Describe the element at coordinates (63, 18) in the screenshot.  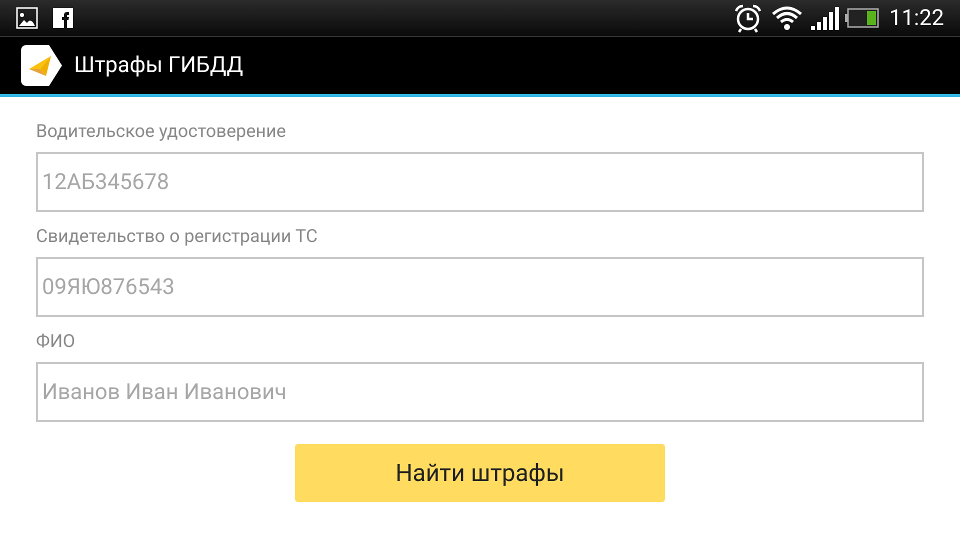
I see `facebook-icon` at that location.